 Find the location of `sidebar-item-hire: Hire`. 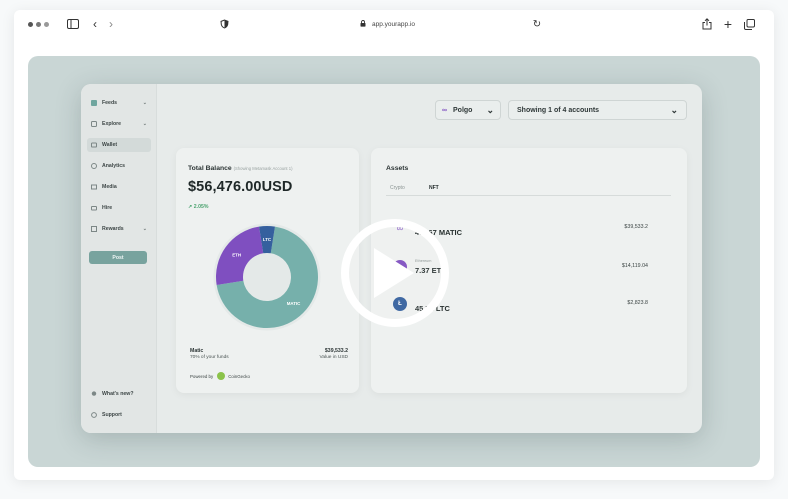

sidebar-item-hire: Hire is located at coordinates (119, 208).